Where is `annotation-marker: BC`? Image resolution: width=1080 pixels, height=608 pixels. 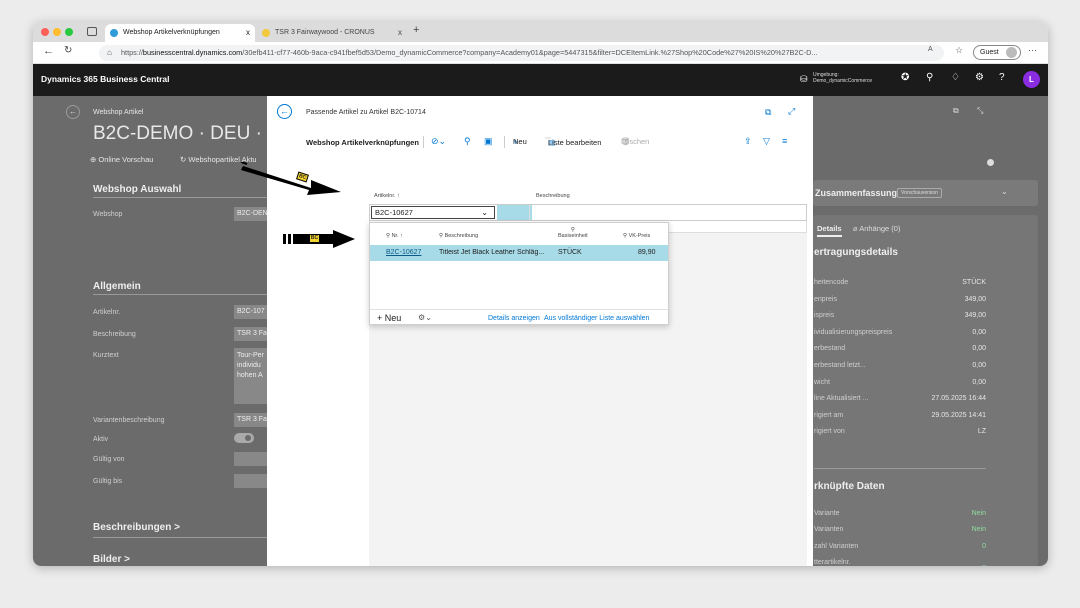 annotation-marker: BC is located at coordinates (314, 238).